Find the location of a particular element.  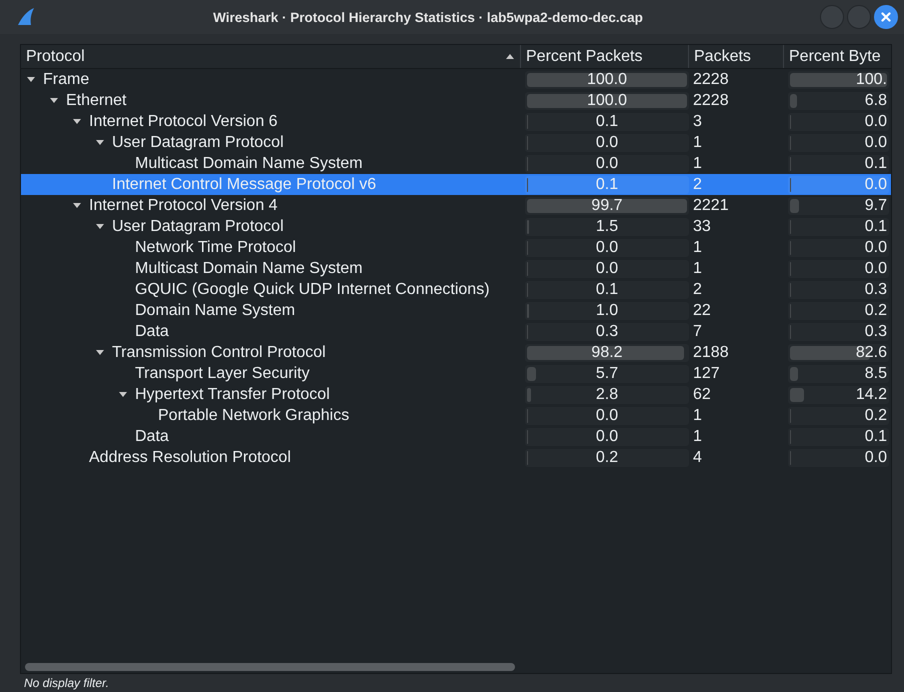

packets-value: 2221 is located at coordinates (711, 205).